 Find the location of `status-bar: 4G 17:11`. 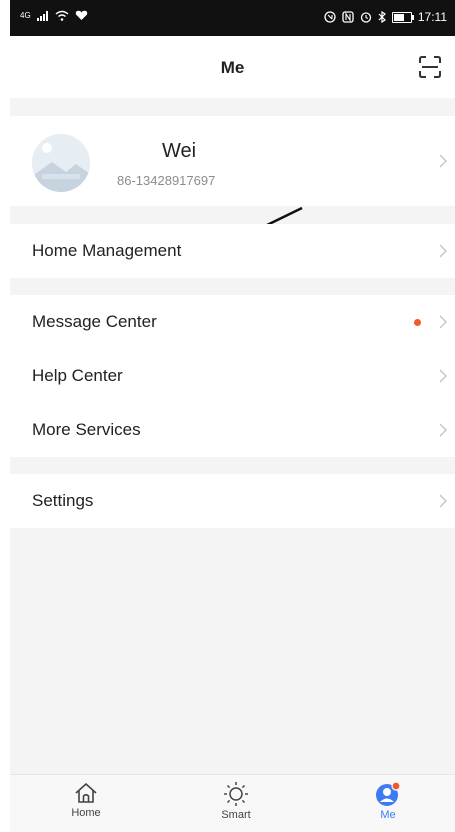

status-bar: 4G 17:11 is located at coordinates (232, 18).